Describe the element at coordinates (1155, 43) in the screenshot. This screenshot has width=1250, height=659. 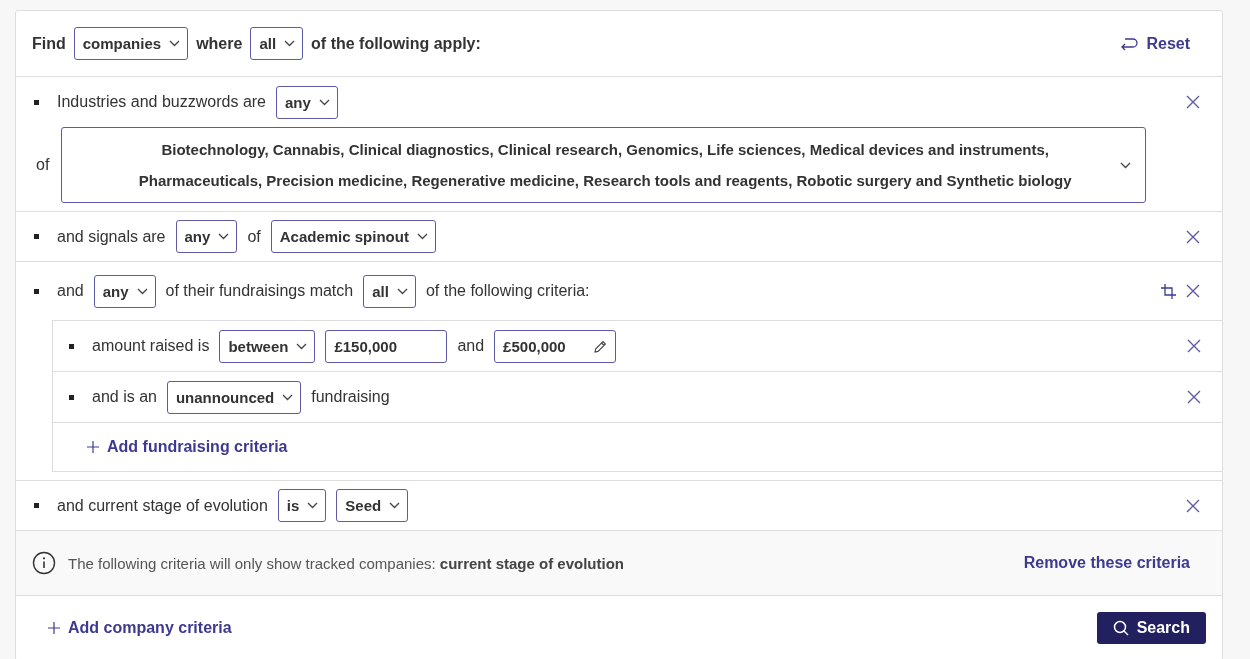
I see `reset-button: Reset` at that location.